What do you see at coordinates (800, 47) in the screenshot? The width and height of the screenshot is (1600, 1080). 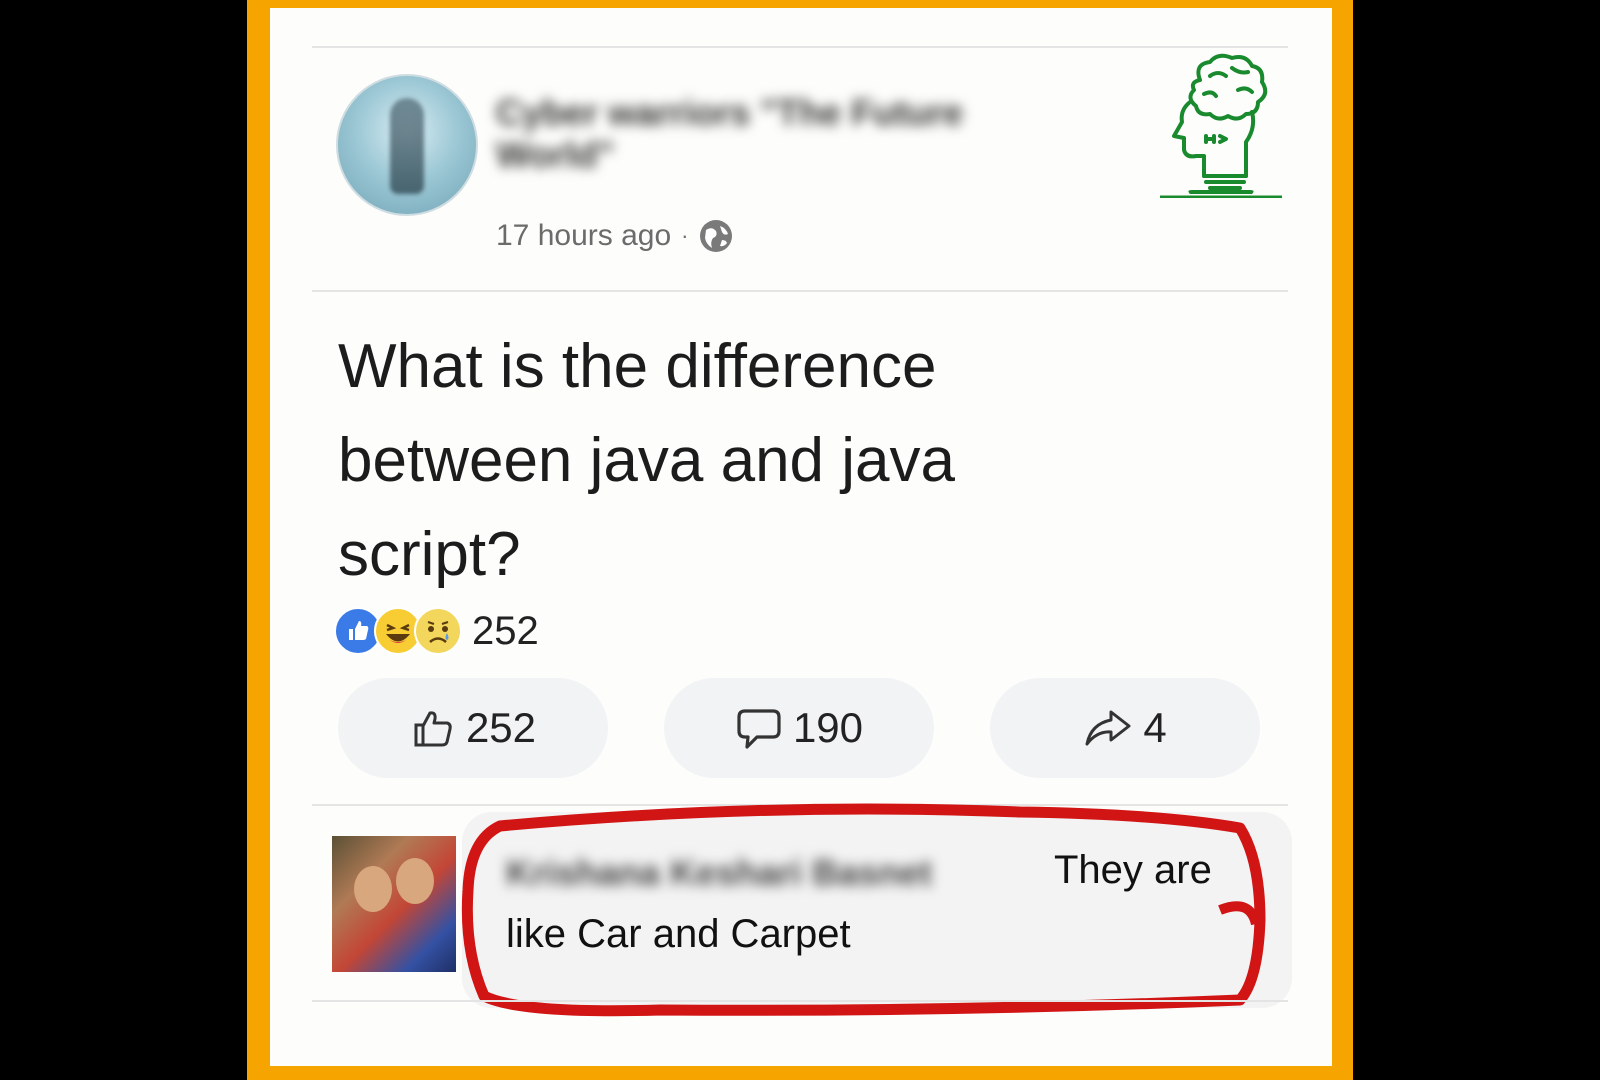 I see `divider-top` at bounding box center [800, 47].